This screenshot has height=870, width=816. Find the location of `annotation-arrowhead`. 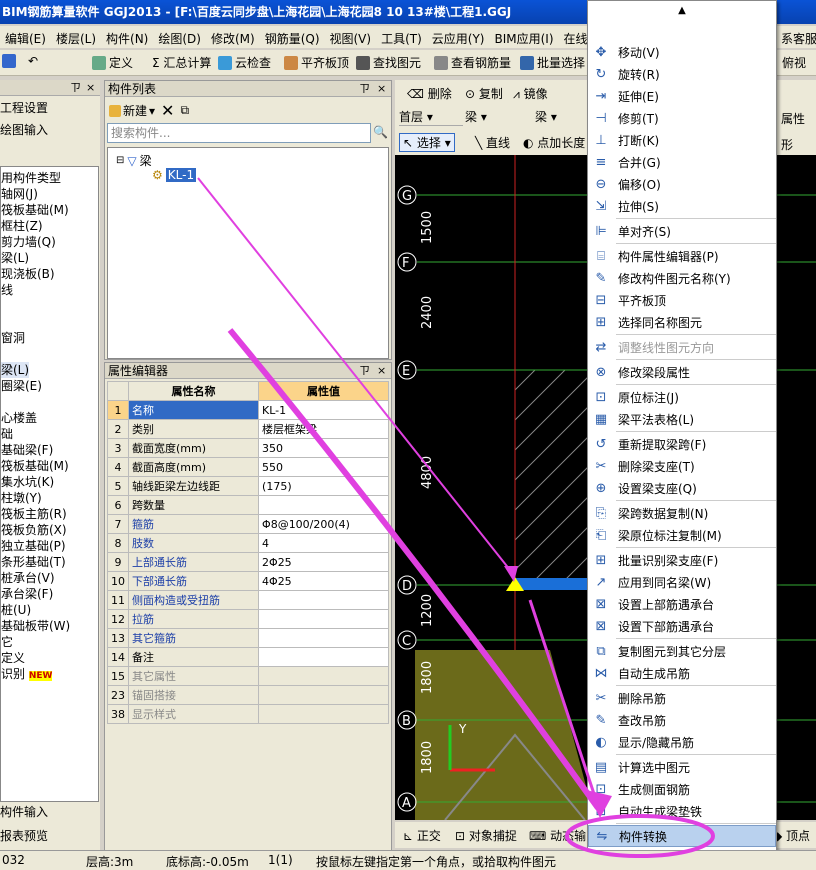

annotation-arrowhead is located at coordinates (511, 574).